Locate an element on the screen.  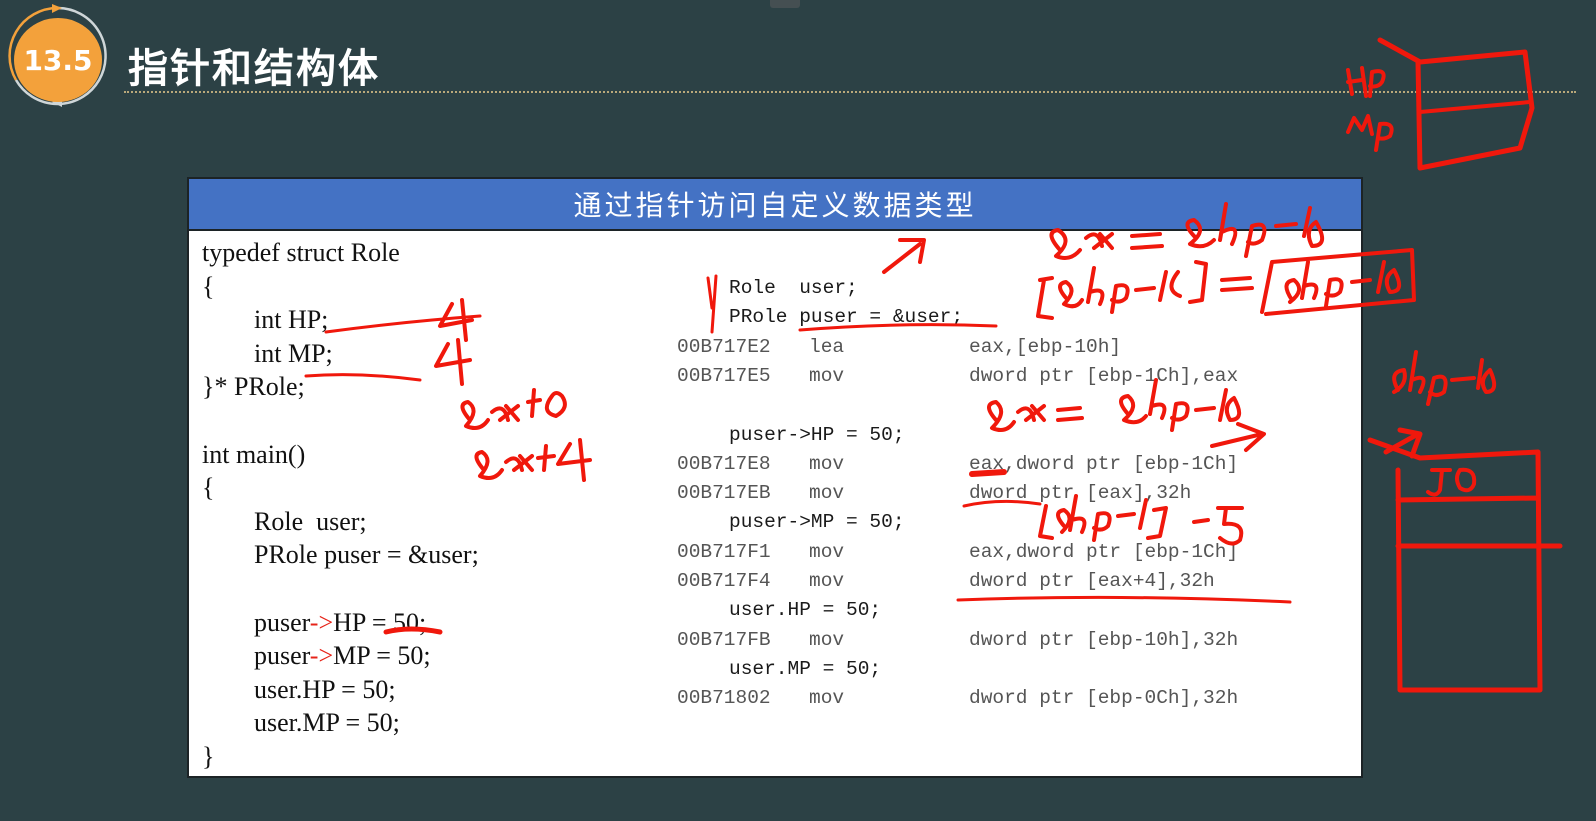
disassembly-source-line: PRole puser = &user; is located at coordinates (997, 317).